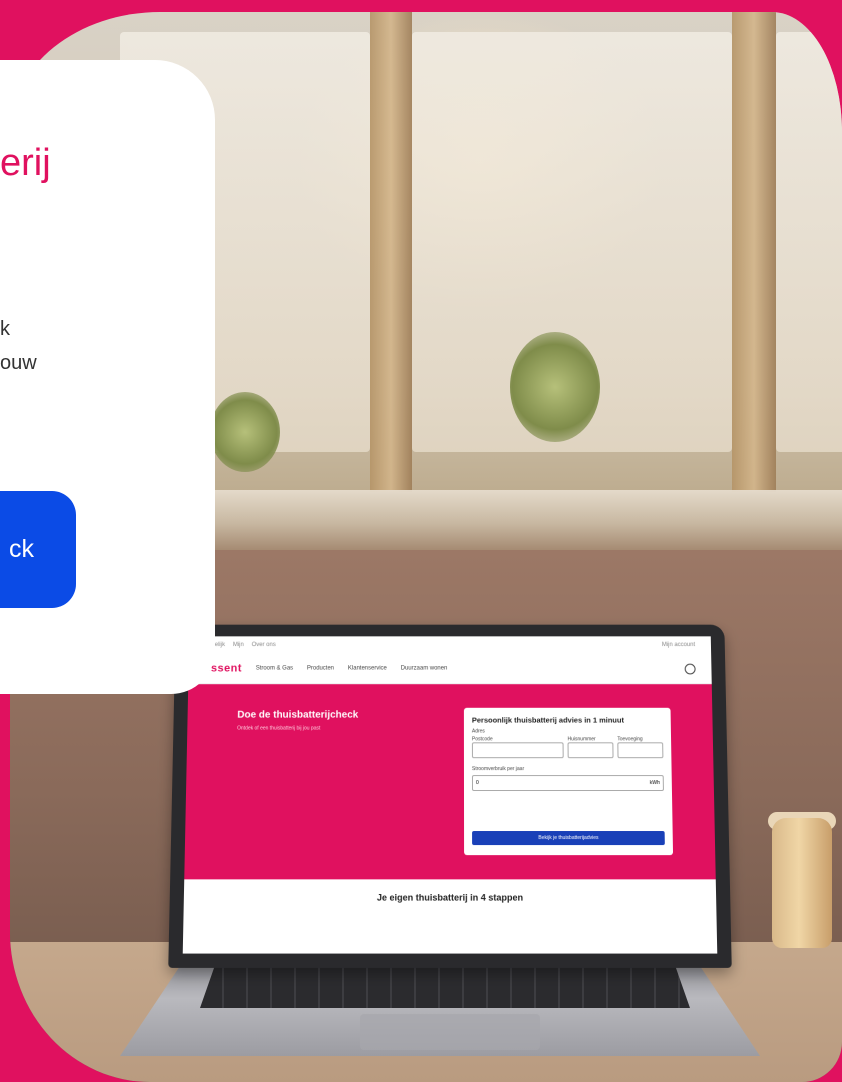 The width and height of the screenshot is (842, 1082). Describe the element at coordinates (568, 838) in the screenshot. I see `mini-submit-button: Bekijk je thuisbatterijadvies` at that location.